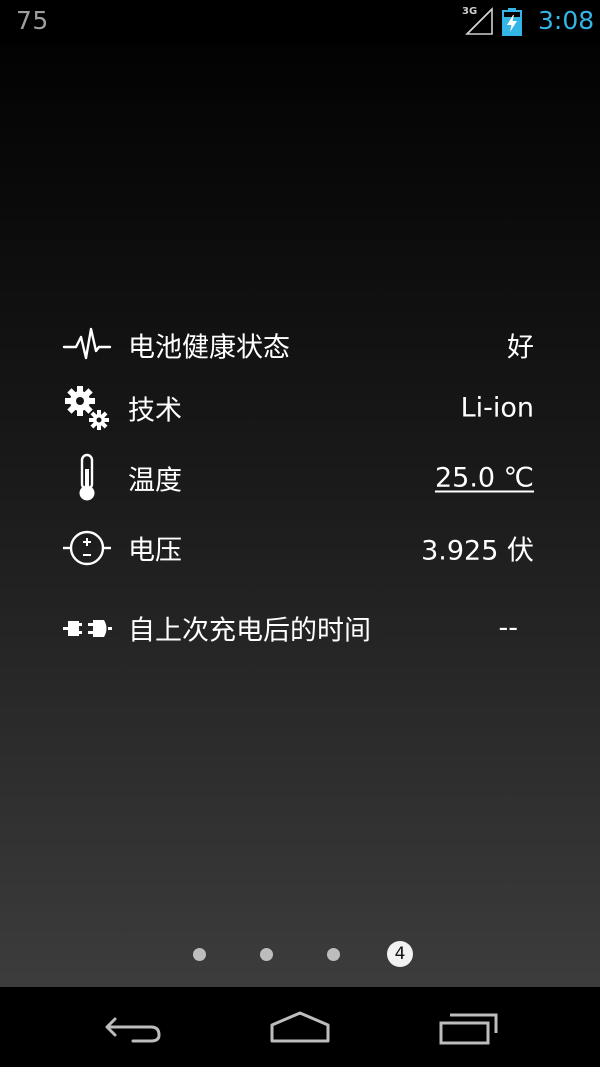  I want to click on thermometer-icon, so click(87, 477).